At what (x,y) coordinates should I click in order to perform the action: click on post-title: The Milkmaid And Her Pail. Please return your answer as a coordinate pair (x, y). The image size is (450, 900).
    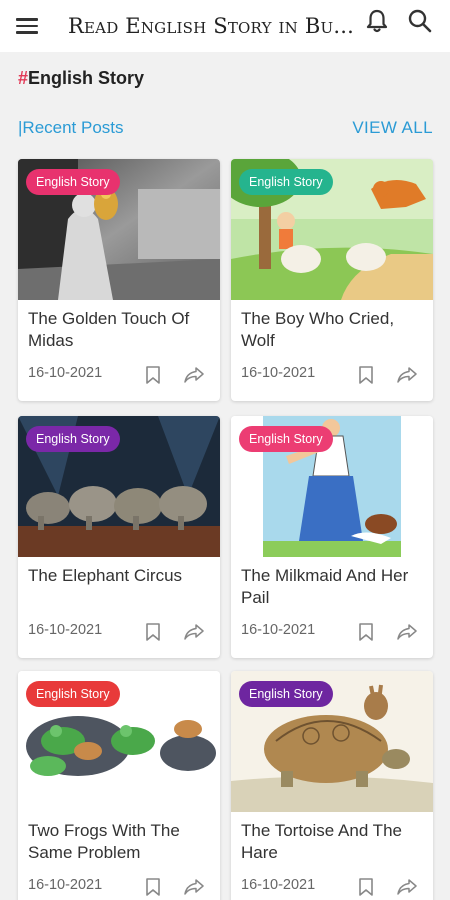
    Looking at the image, I should click on (334, 587).